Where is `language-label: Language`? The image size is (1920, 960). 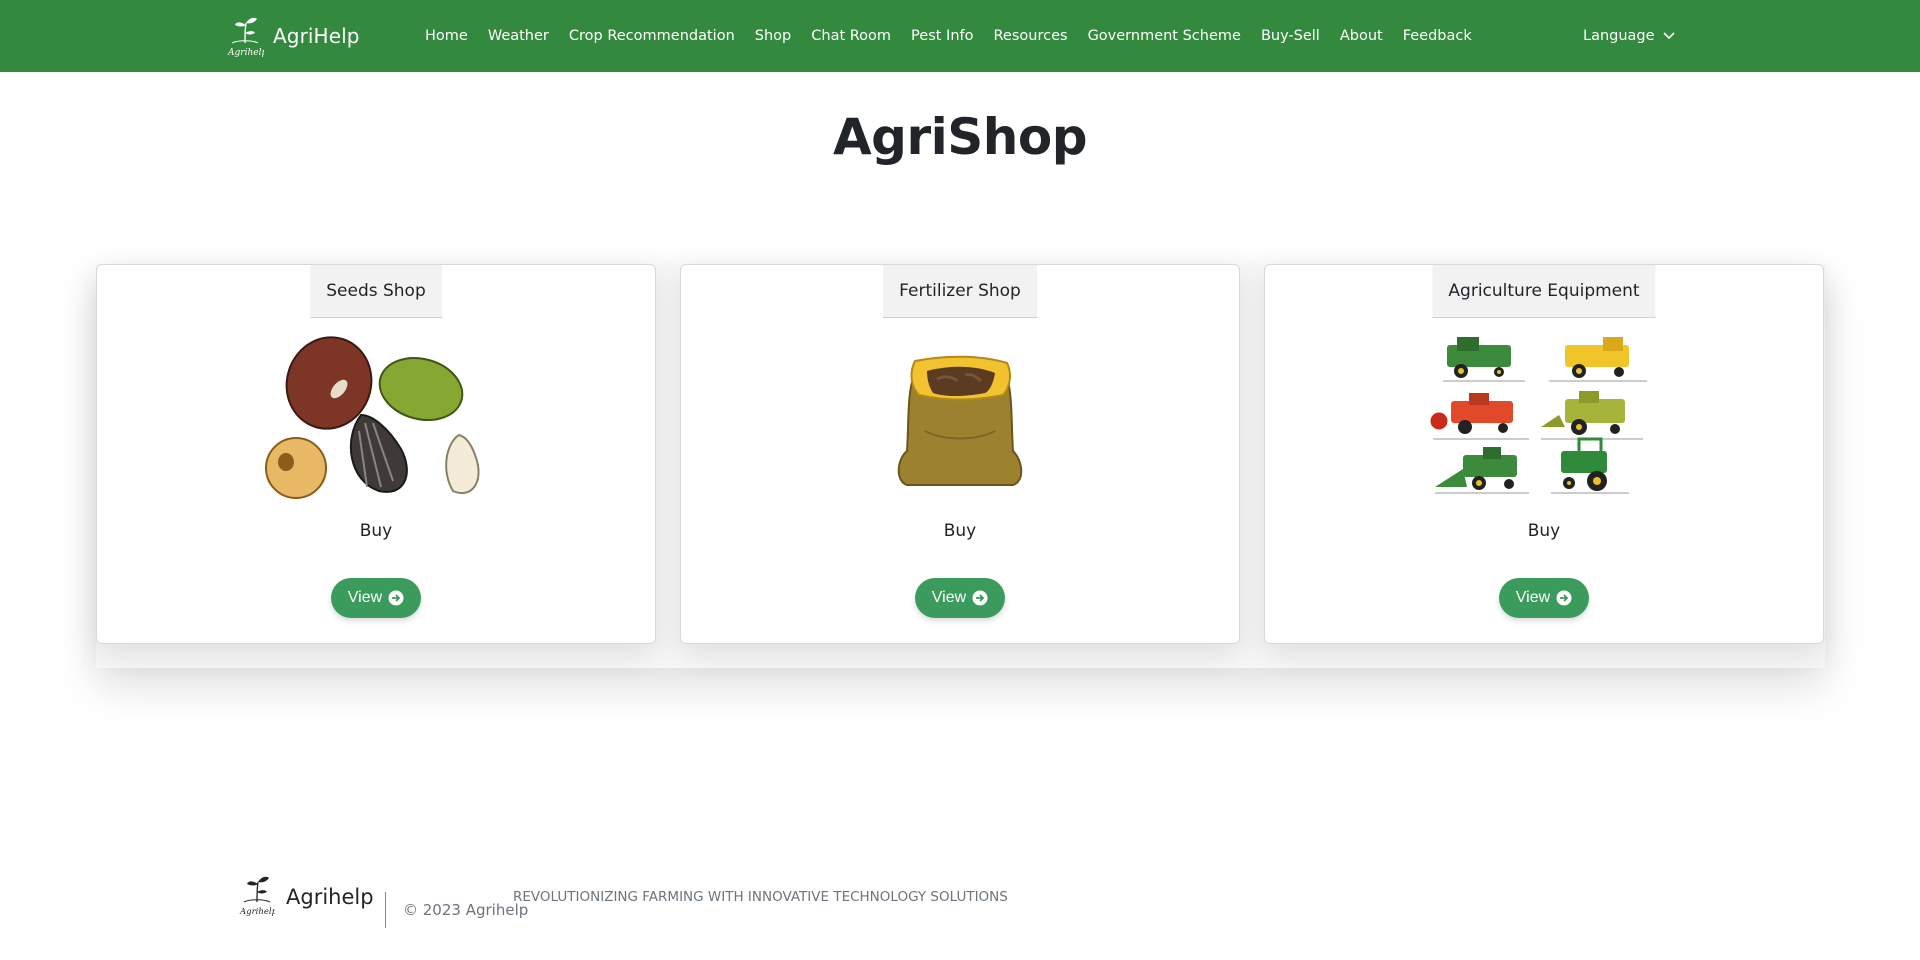
language-label: Language is located at coordinates (1619, 36).